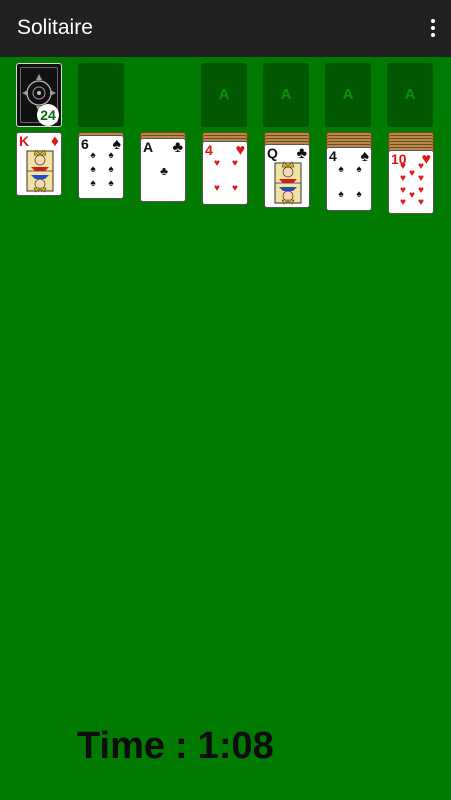  Describe the element at coordinates (48, 115) in the screenshot. I see `stock-count-badge: 24` at that location.